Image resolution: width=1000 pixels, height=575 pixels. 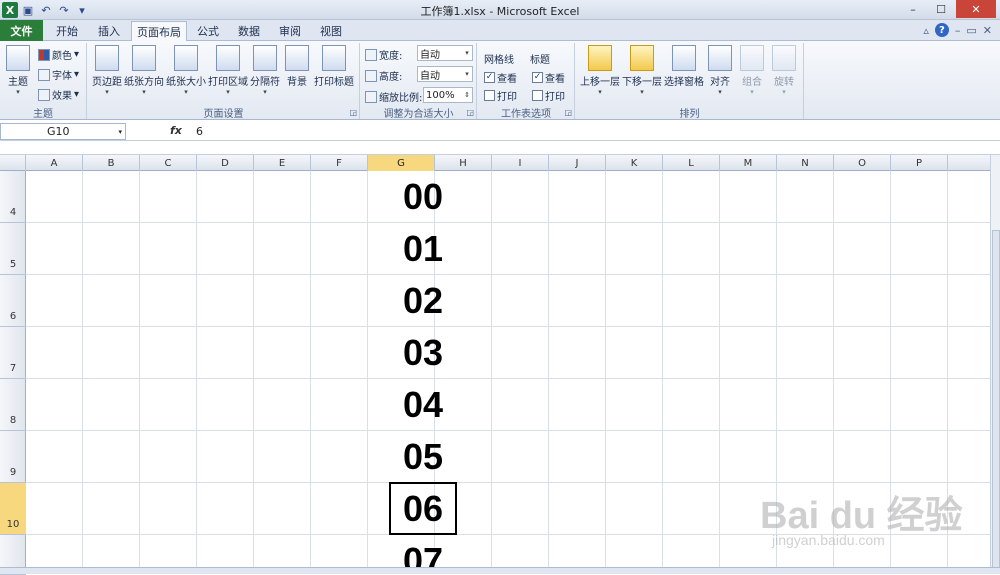 What do you see at coordinates (199, 131) in the screenshot?
I see `formula-input: 6` at bounding box center [199, 131].